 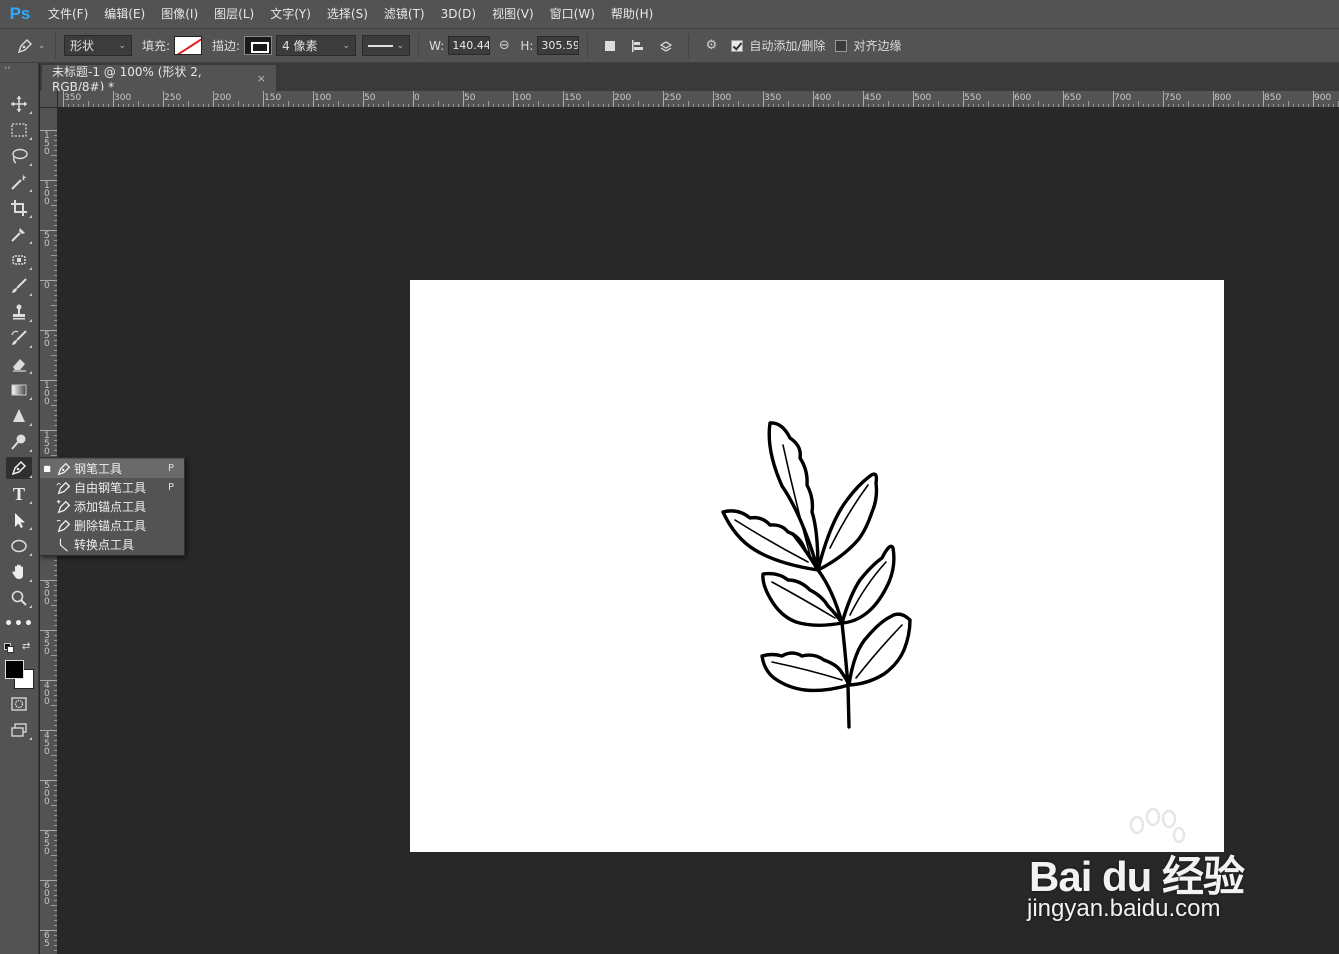 I want to click on zoom-tool, so click(x=19, y=598).